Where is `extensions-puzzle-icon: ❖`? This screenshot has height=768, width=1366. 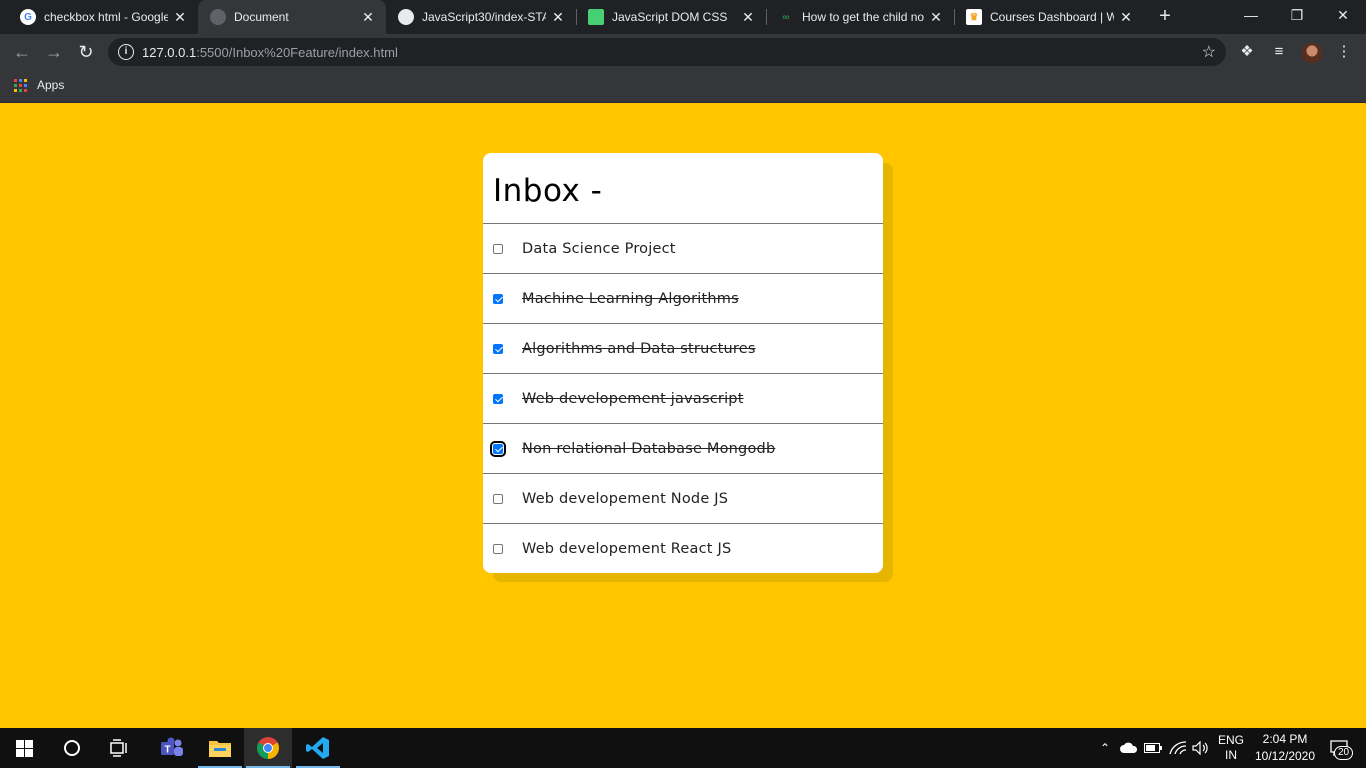 extensions-puzzle-icon: ❖ is located at coordinates (1247, 52).